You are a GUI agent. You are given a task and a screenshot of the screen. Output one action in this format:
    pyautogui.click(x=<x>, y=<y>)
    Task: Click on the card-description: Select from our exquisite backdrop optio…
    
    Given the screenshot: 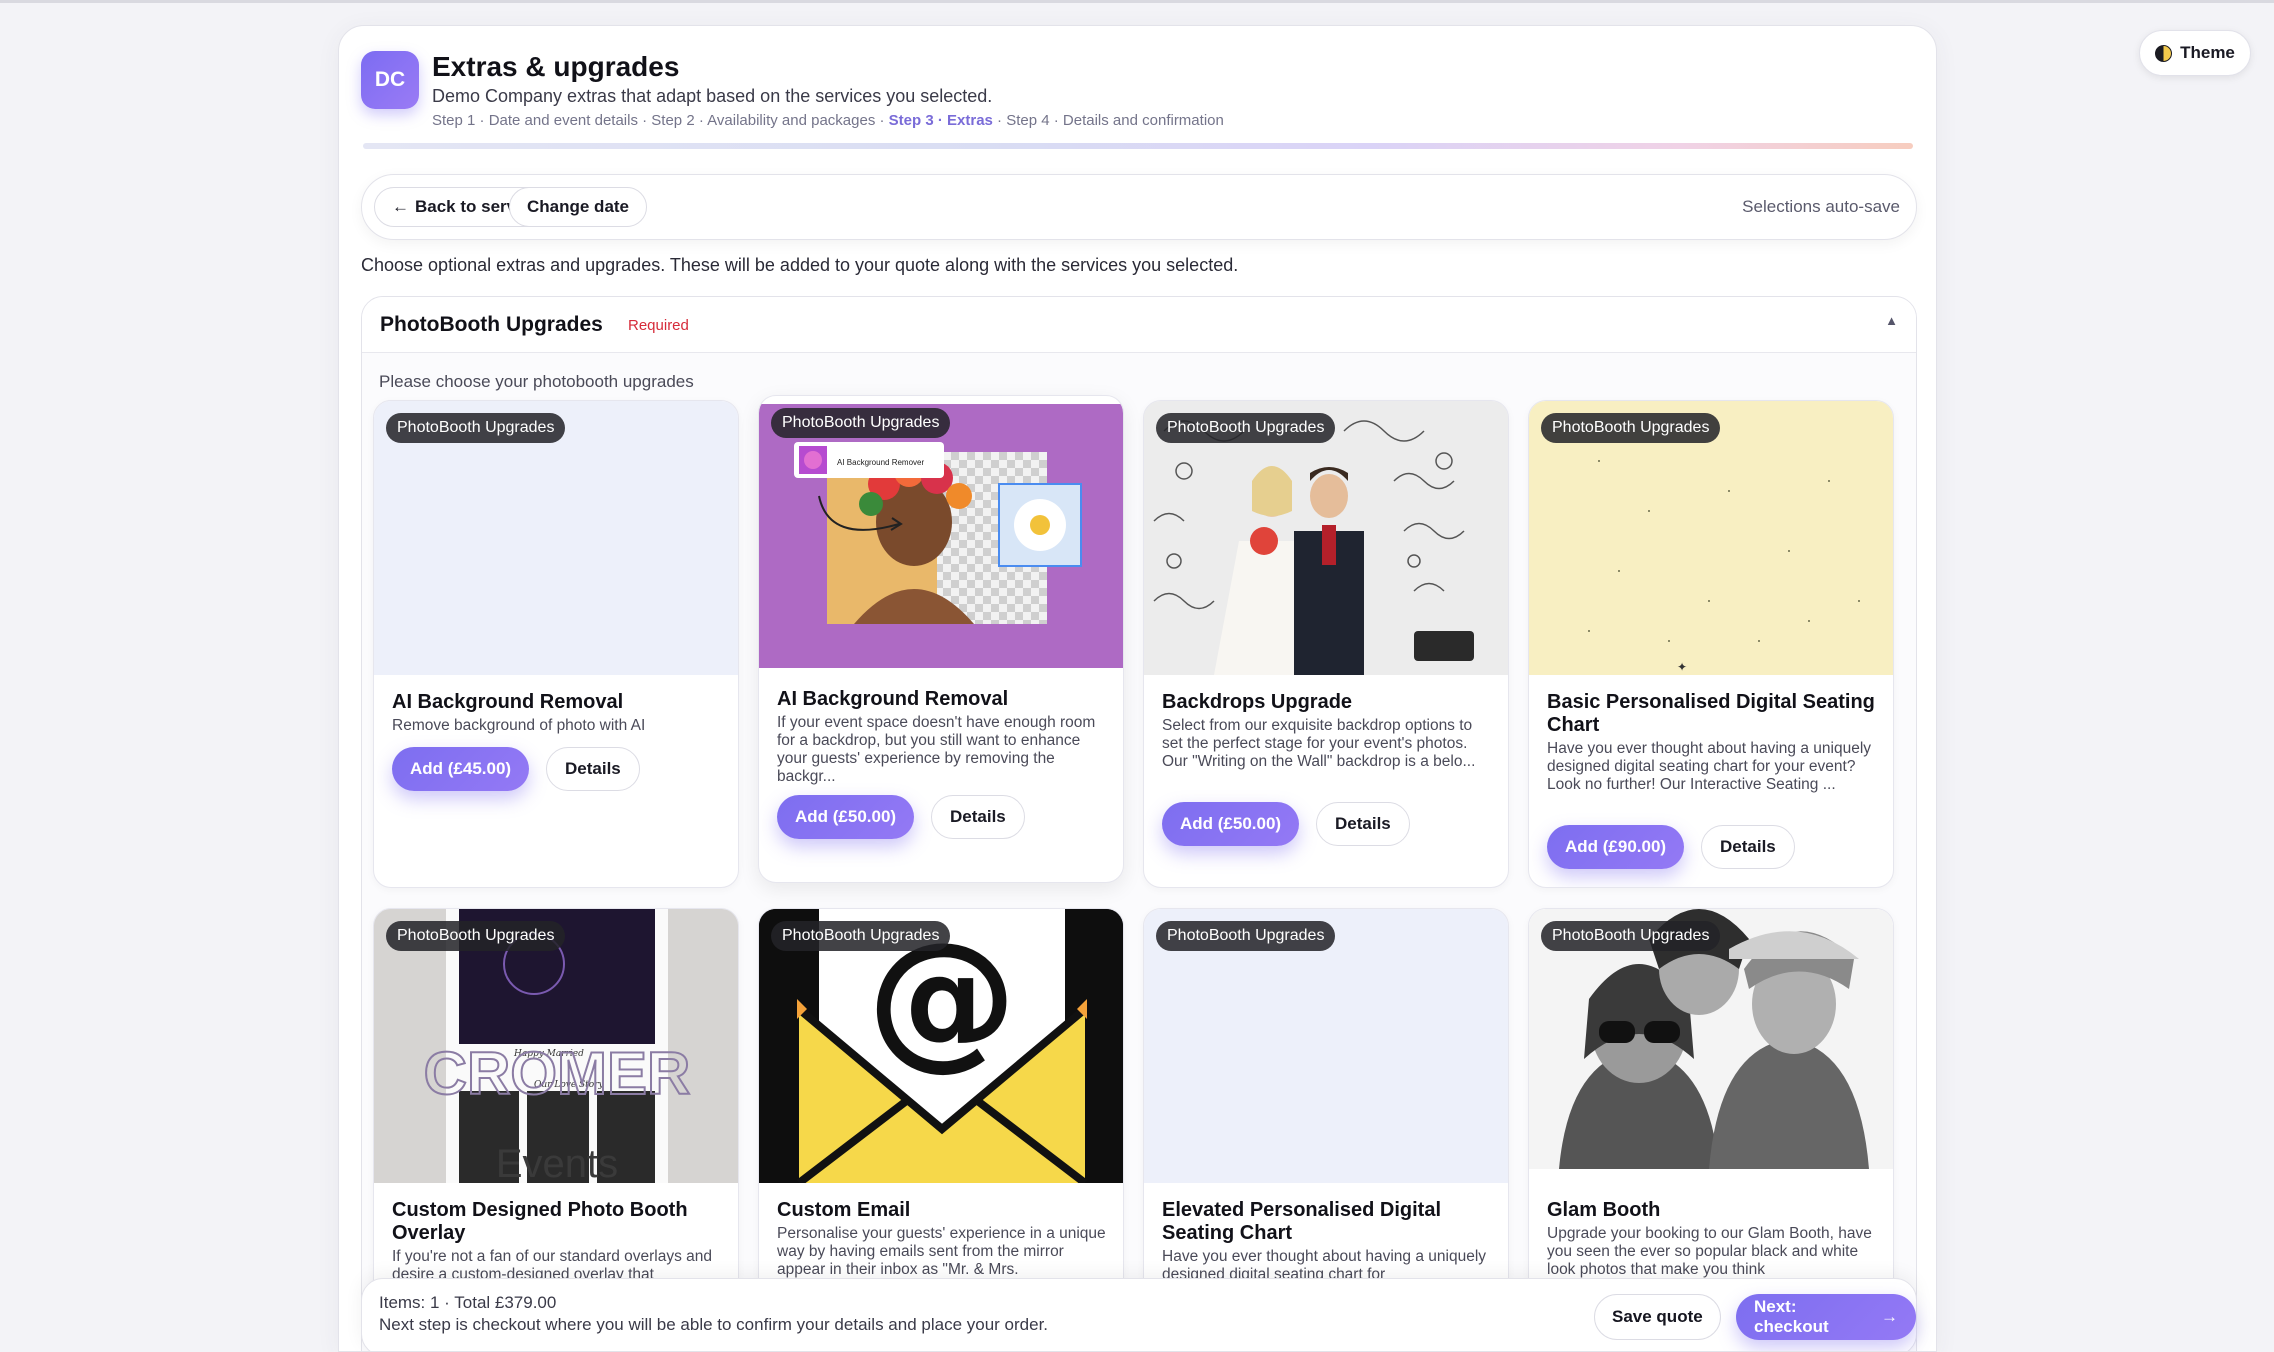 What is the action you would take?
    pyautogui.click(x=1319, y=743)
    